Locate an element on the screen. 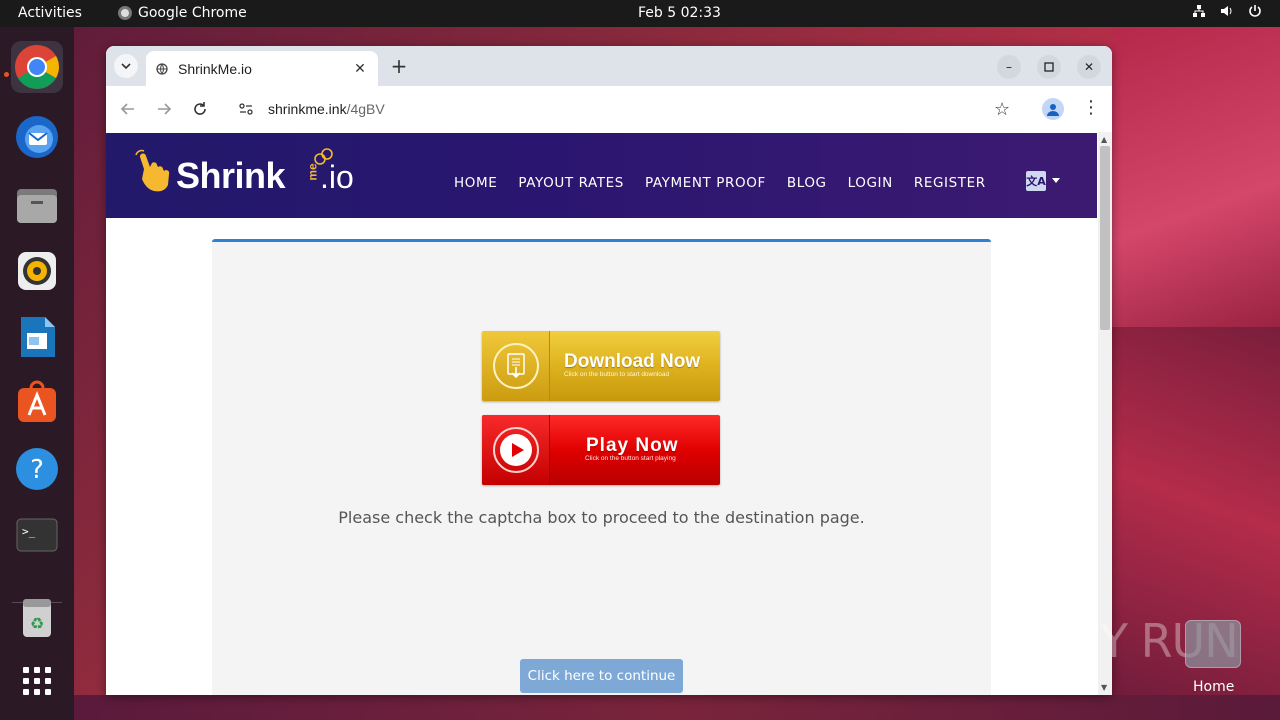  dock-terminal: >_ is located at coordinates (37, 535).